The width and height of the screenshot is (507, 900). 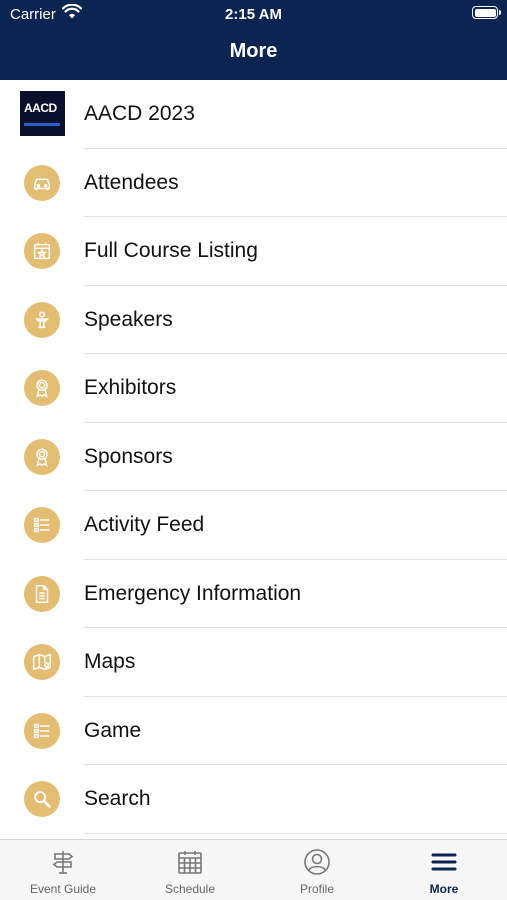 What do you see at coordinates (253, 731) in the screenshot?
I see `menu-item-game: Game` at bounding box center [253, 731].